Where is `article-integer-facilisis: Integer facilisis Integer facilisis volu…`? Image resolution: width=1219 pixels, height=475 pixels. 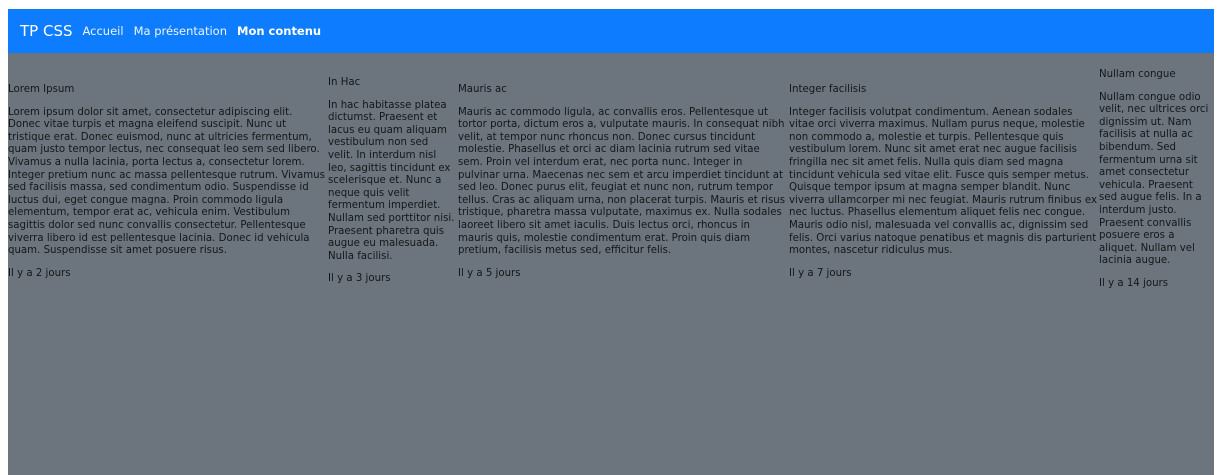
article-integer-facilisis: Integer facilisis Integer facilisis volu… is located at coordinates (944, 182).